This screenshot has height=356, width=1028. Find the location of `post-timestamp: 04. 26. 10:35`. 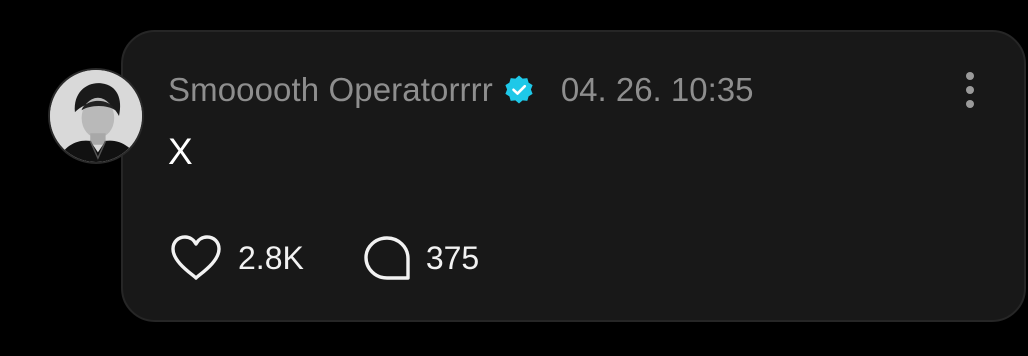

post-timestamp: 04. 26. 10:35 is located at coordinates (657, 89).